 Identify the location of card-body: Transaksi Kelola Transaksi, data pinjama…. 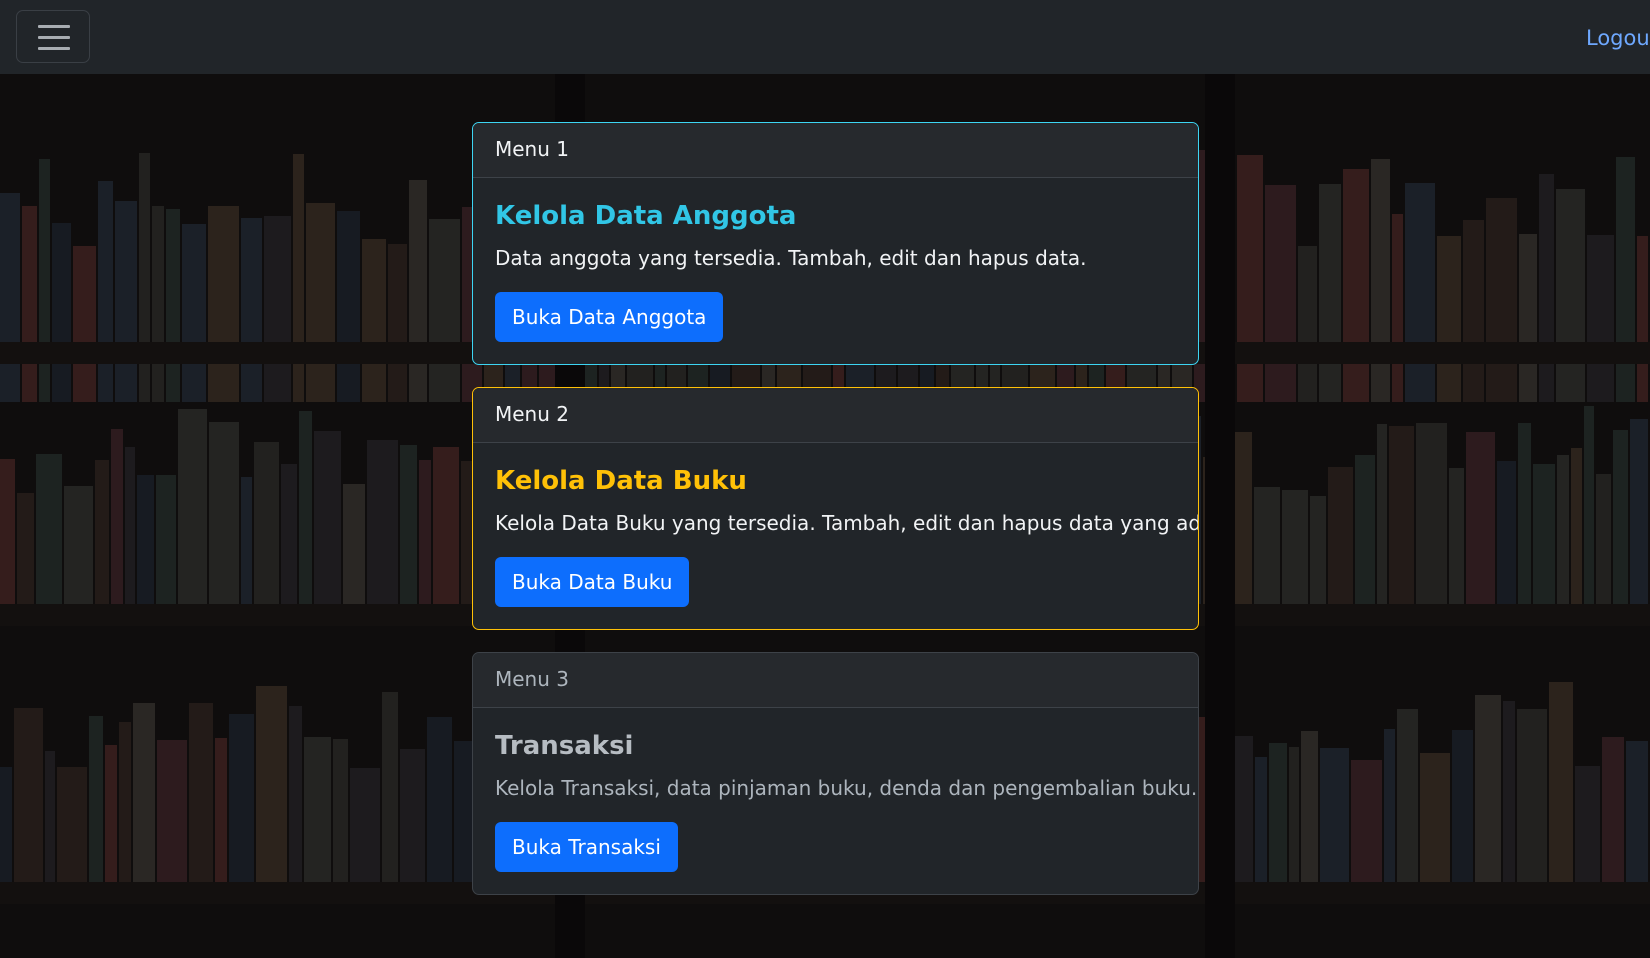
(835, 801).